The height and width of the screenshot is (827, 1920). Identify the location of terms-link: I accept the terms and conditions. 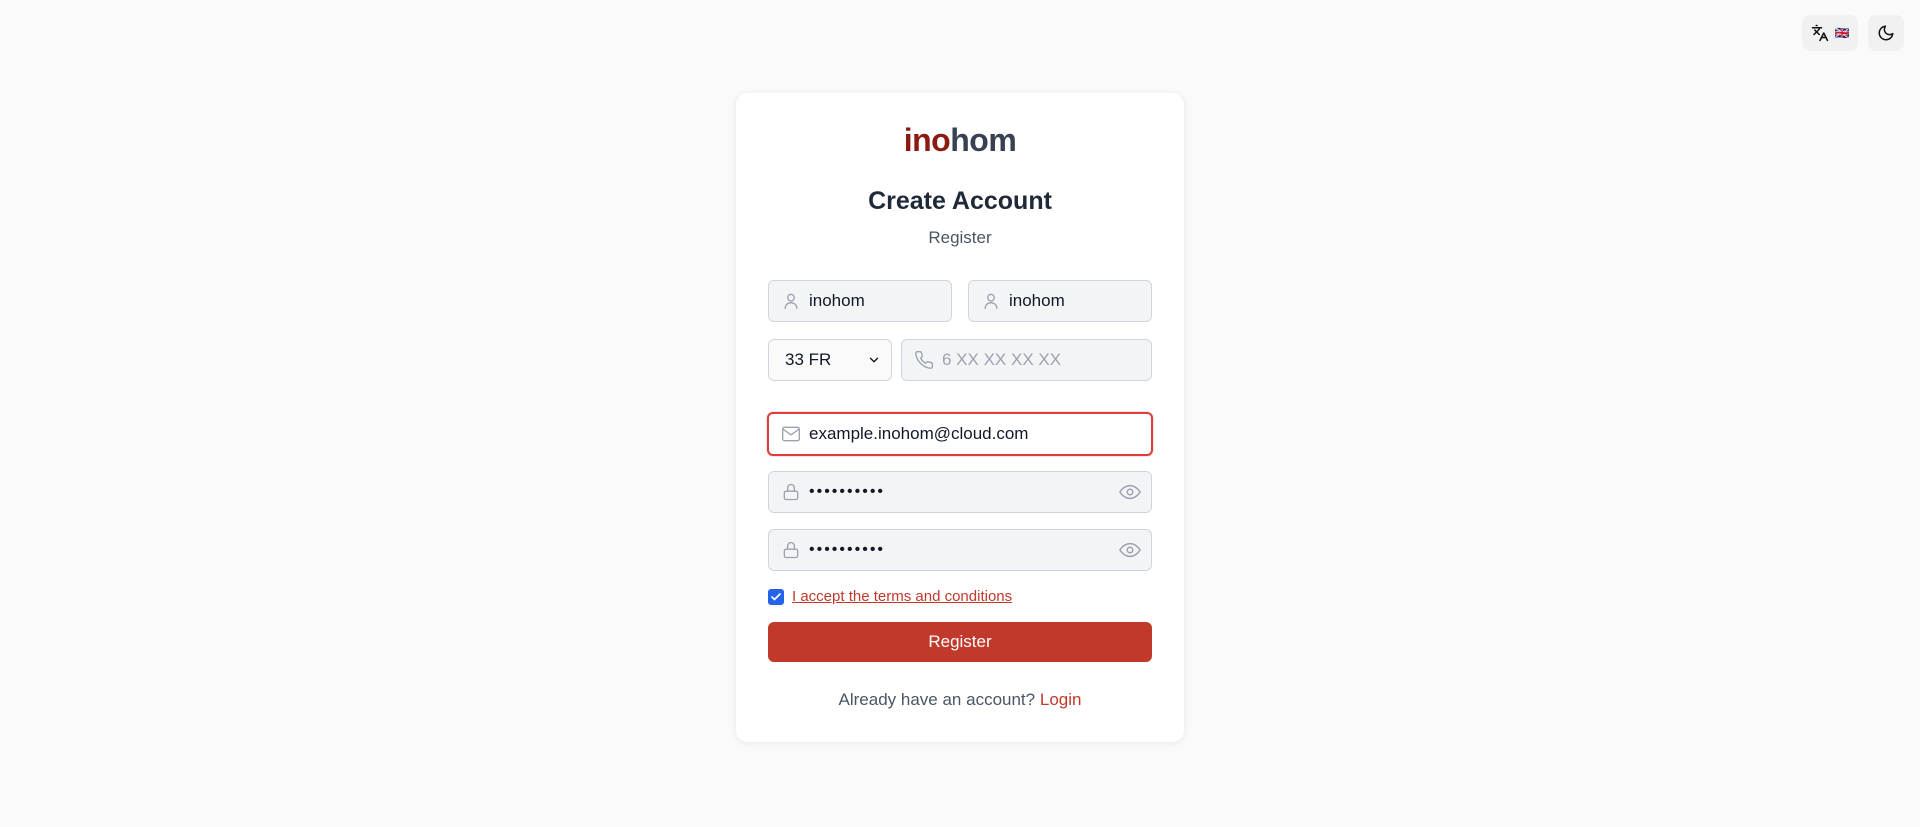
(902, 596).